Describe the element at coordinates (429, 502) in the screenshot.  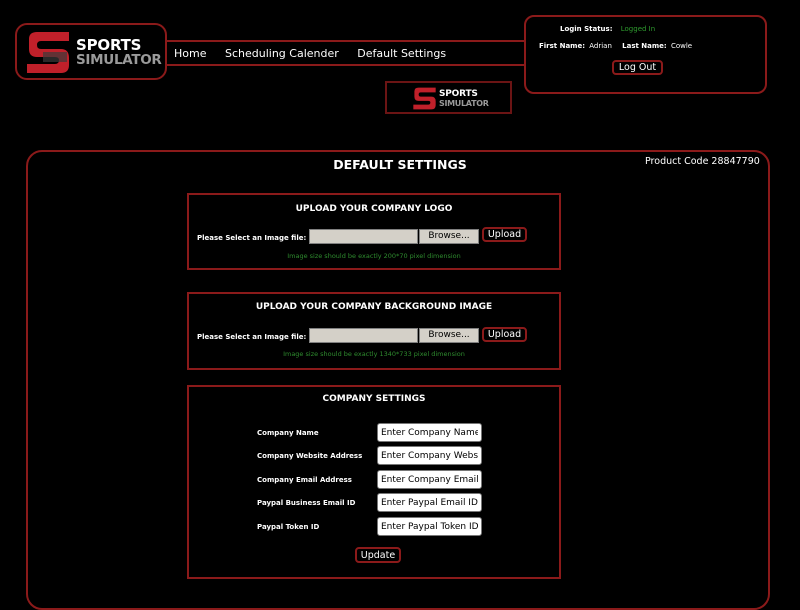
I see `paypal-email-input` at that location.